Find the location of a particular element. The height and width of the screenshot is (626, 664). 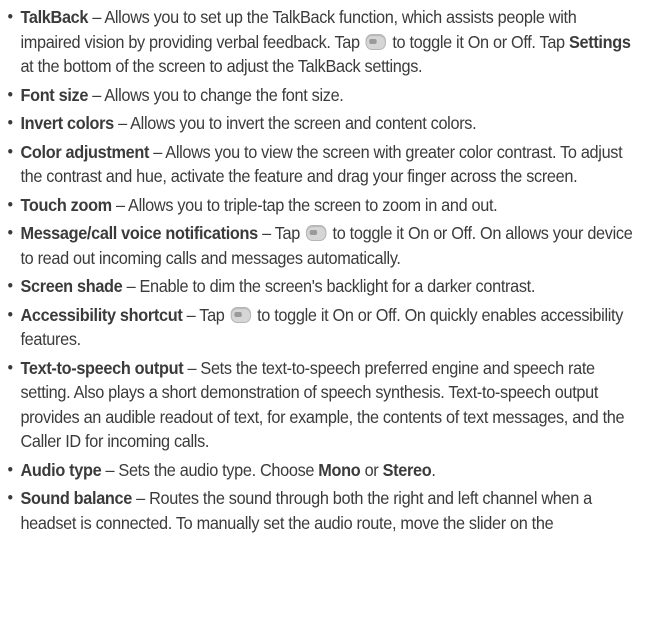

stereo-term: Stereo is located at coordinates (407, 469).